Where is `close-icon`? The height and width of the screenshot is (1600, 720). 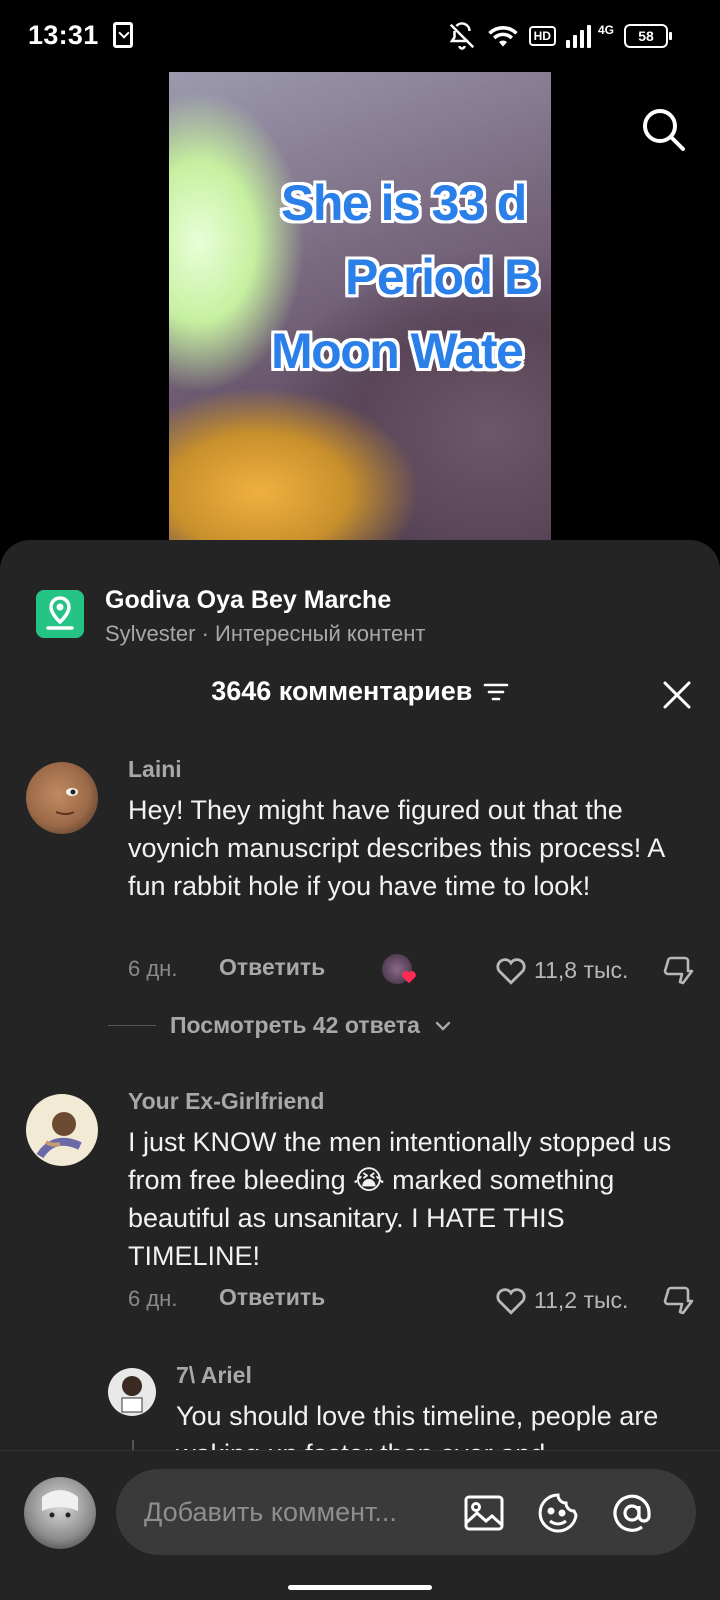
close-icon is located at coordinates (677, 695).